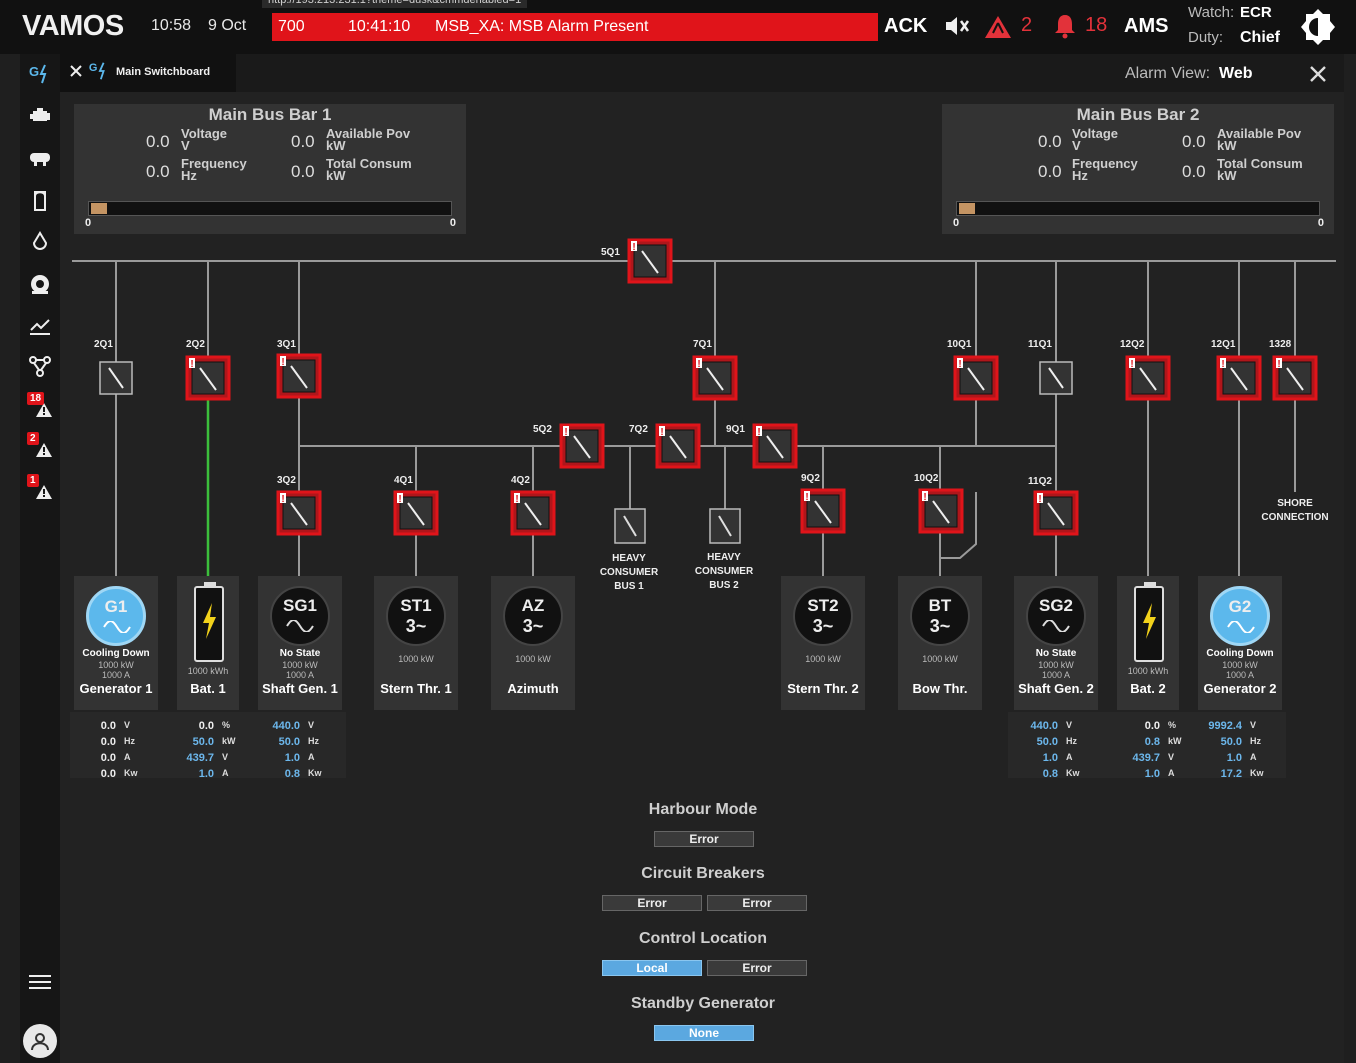 This screenshot has width=1356, height=1063. Describe the element at coordinates (1206, 37) in the screenshot. I see `duty-label: Duty:` at that location.